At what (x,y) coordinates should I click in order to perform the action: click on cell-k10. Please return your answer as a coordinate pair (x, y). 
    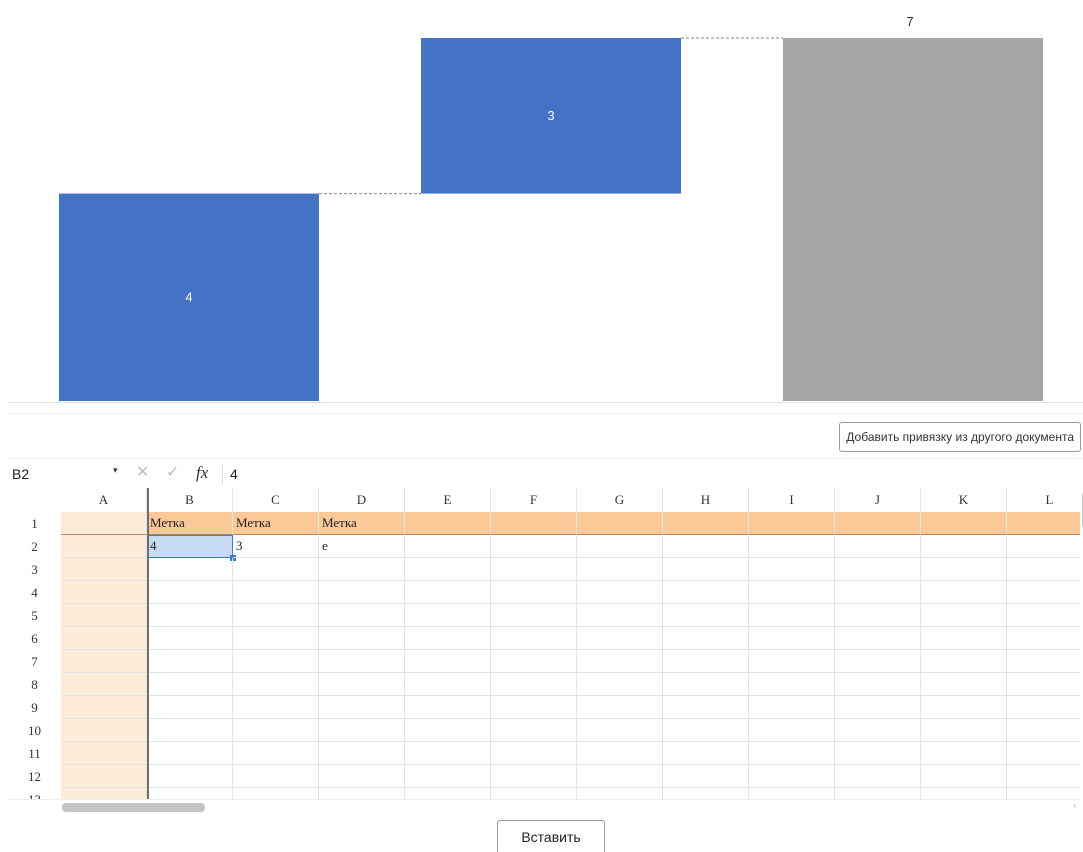
    Looking at the image, I should click on (964, 730).